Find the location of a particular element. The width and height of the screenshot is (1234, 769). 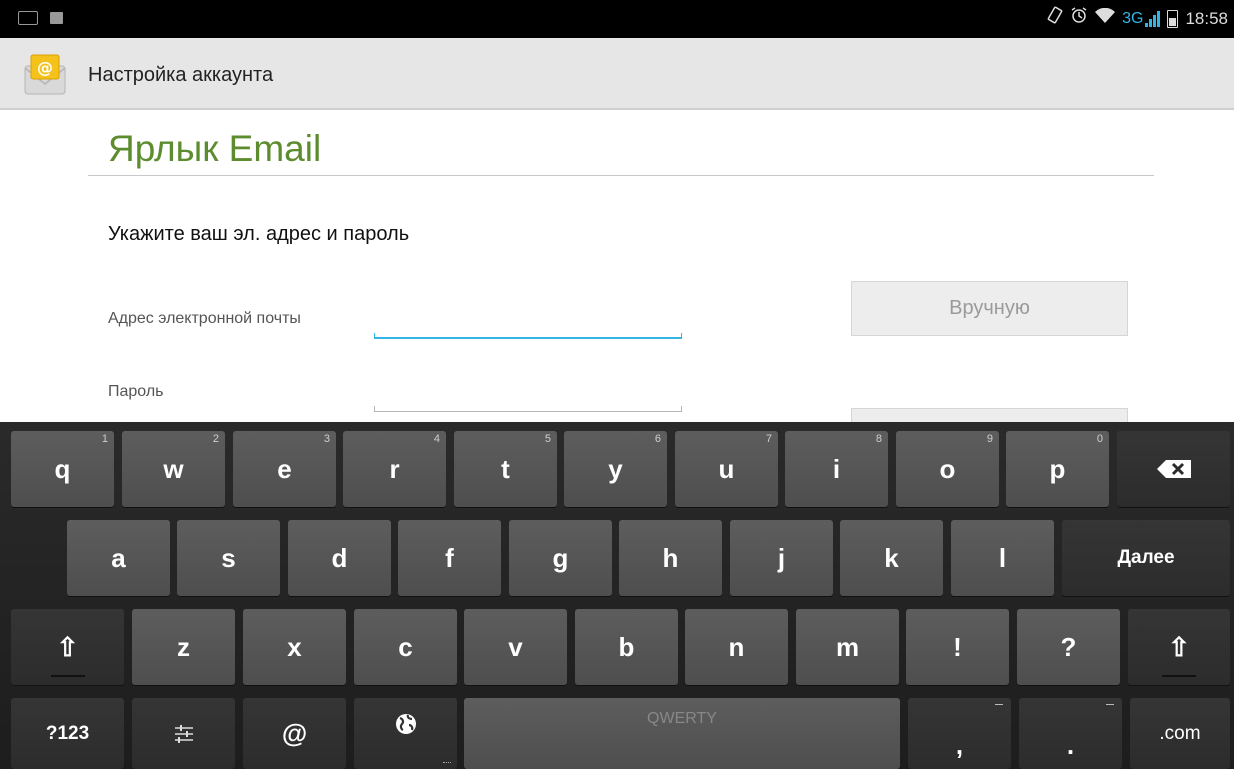

action-bar: @ Настройка аккаунта is located at coordinates (617, 74).